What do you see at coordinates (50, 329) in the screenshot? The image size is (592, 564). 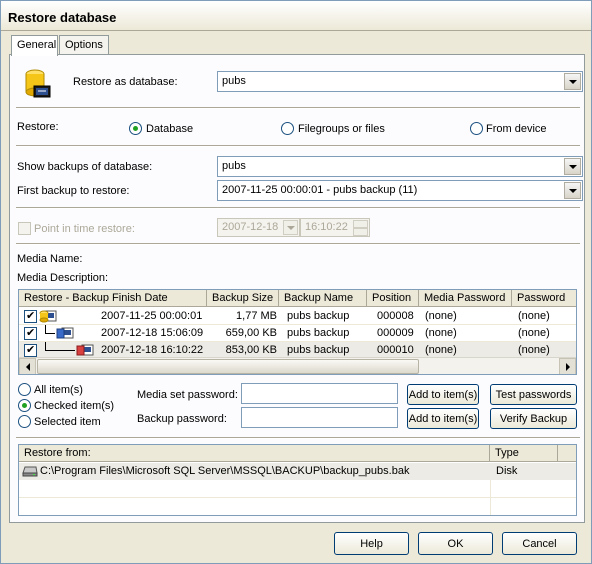 I see `tree-connector` at bounding box center [50, 329].